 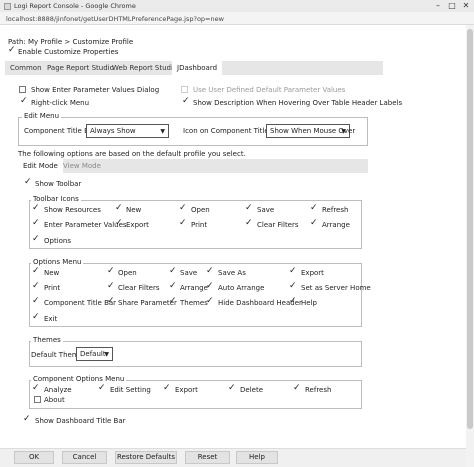 What do you see at coordinates (189, 273) in the screenshot?
I see `options-item-save: Save` at bounding box center [189, 273].